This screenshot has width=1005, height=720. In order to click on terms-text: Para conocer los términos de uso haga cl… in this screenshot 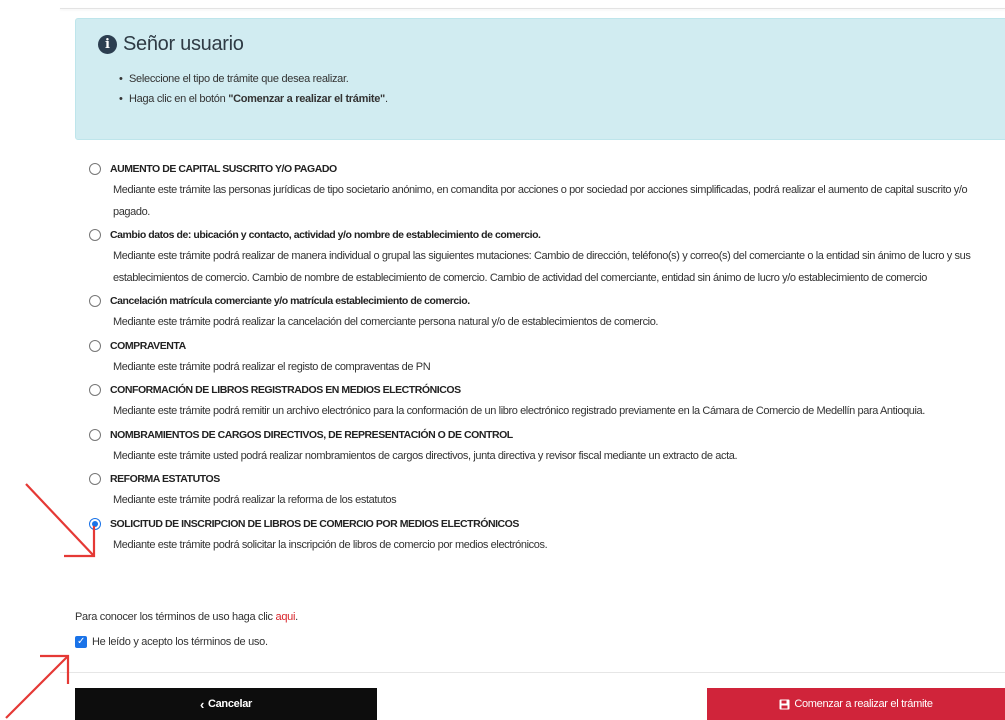, I will do `click(186, 617)`.